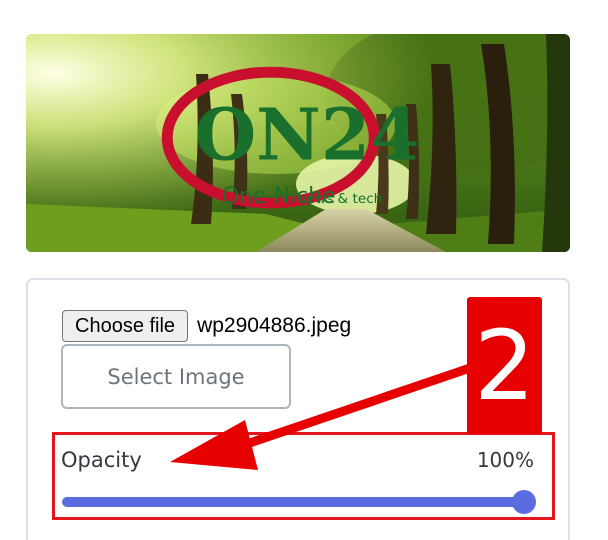 This screenshot has width=608, height=540. I want to click on opacity-slider-thumb, so click(524, 502).